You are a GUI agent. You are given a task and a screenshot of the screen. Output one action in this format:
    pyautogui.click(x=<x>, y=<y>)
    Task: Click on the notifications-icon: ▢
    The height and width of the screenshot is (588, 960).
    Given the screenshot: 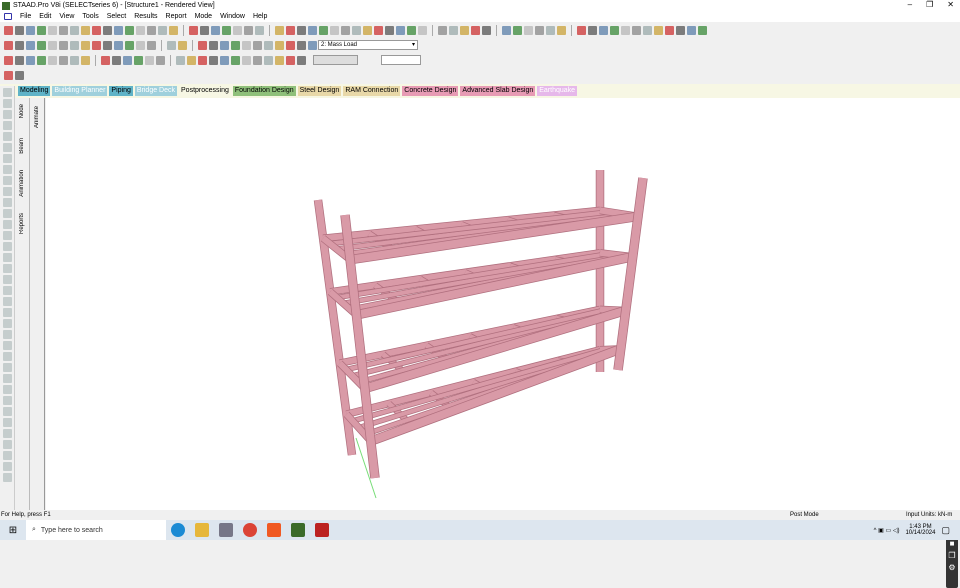 What is the action you would take?
    pyautogui.click(x=945, y=530)
    